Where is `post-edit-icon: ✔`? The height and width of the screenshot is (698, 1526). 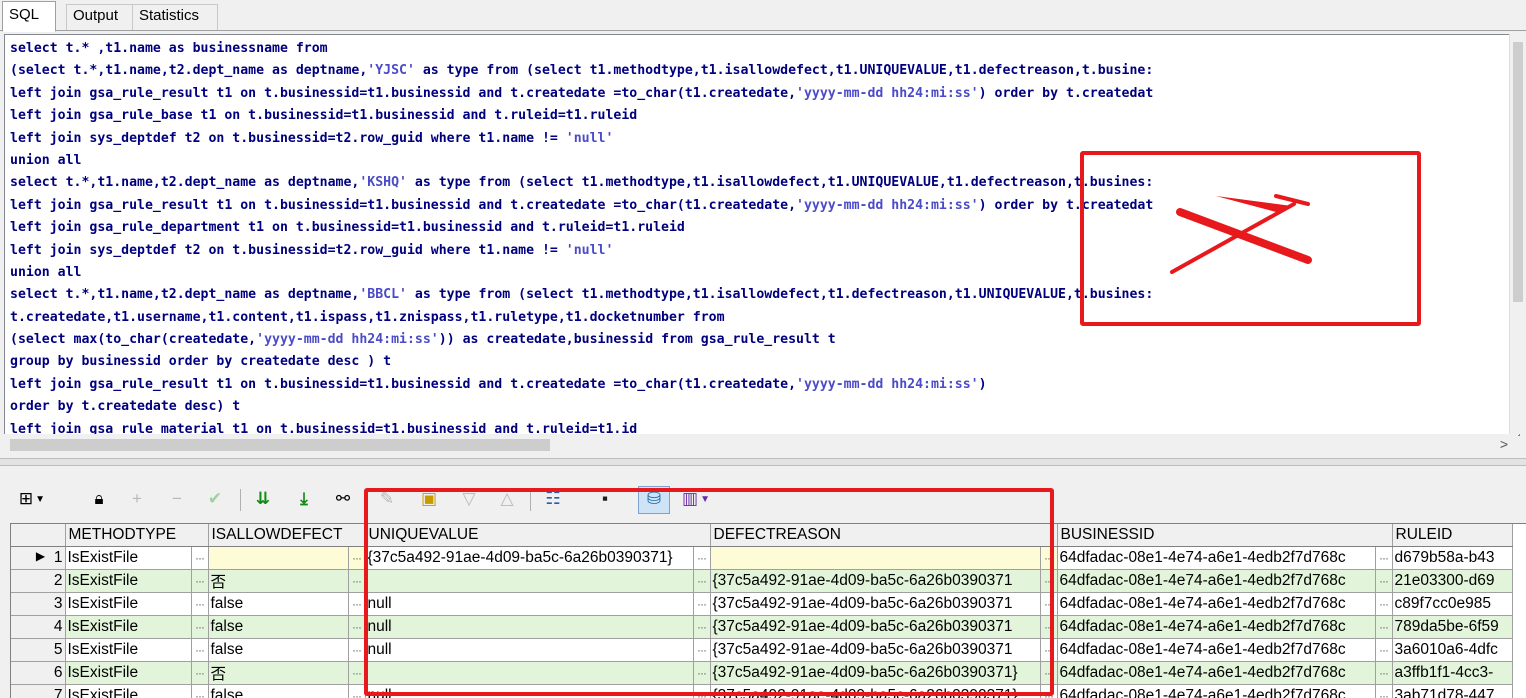
post-edit-icon: ✔ is located at coordinates (215, 499).